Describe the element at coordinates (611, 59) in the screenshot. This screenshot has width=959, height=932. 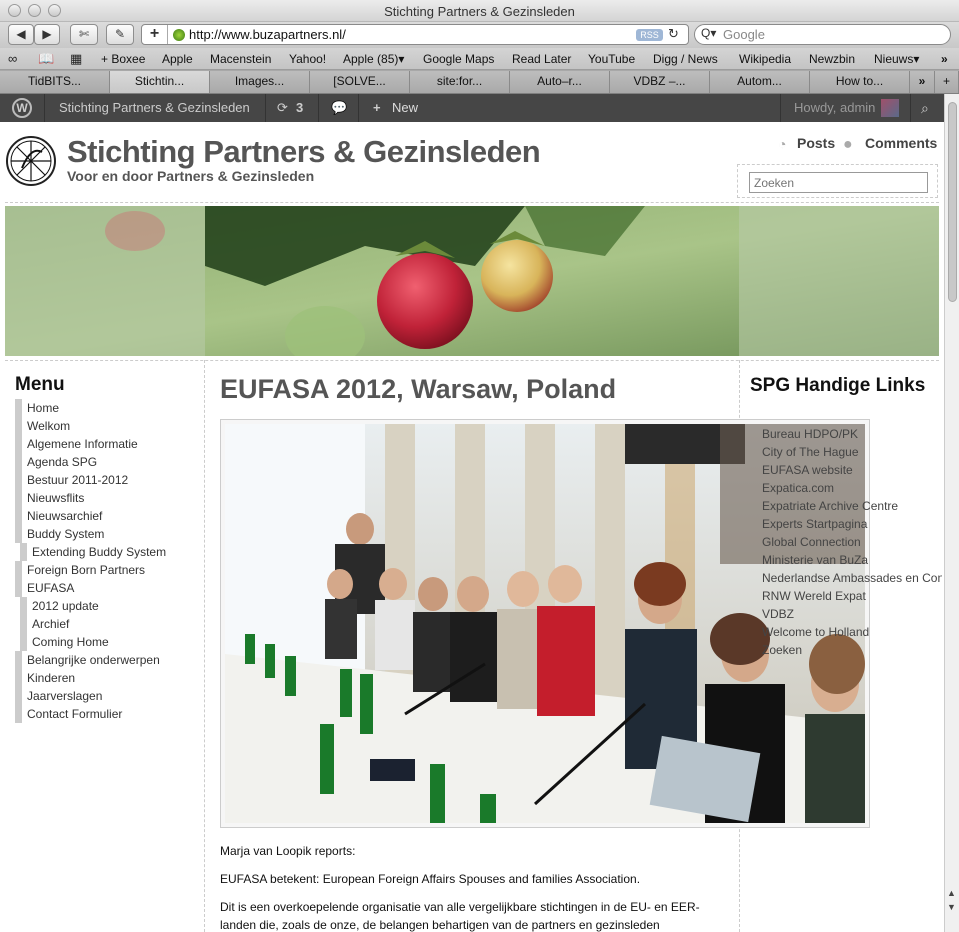
I see `bookmark-item: YouTube` at that location.